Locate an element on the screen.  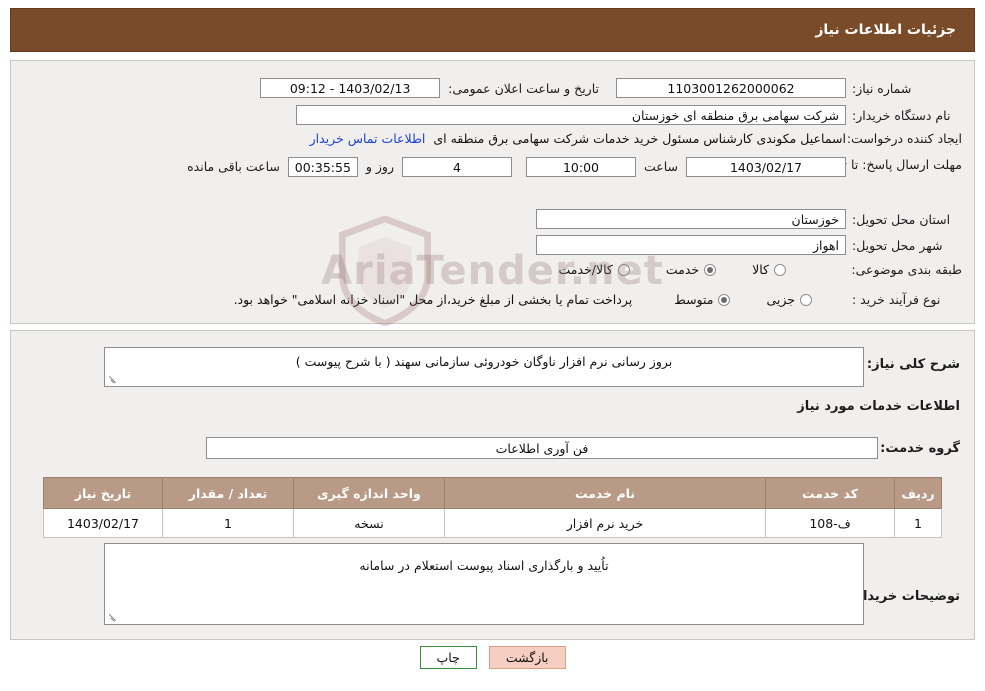
deadline-time-value: 10:00 is located at coordinates (580, 167).